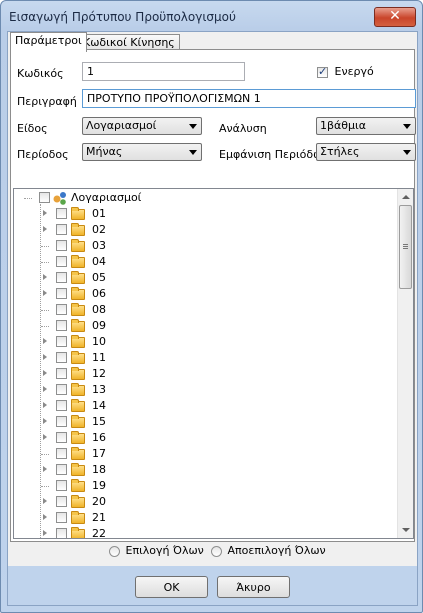 This screenshot has height=613, width=423. Describe the element at coordinates (99, 453) in the screenshot. I see `tree-item-label: 17` at that location.